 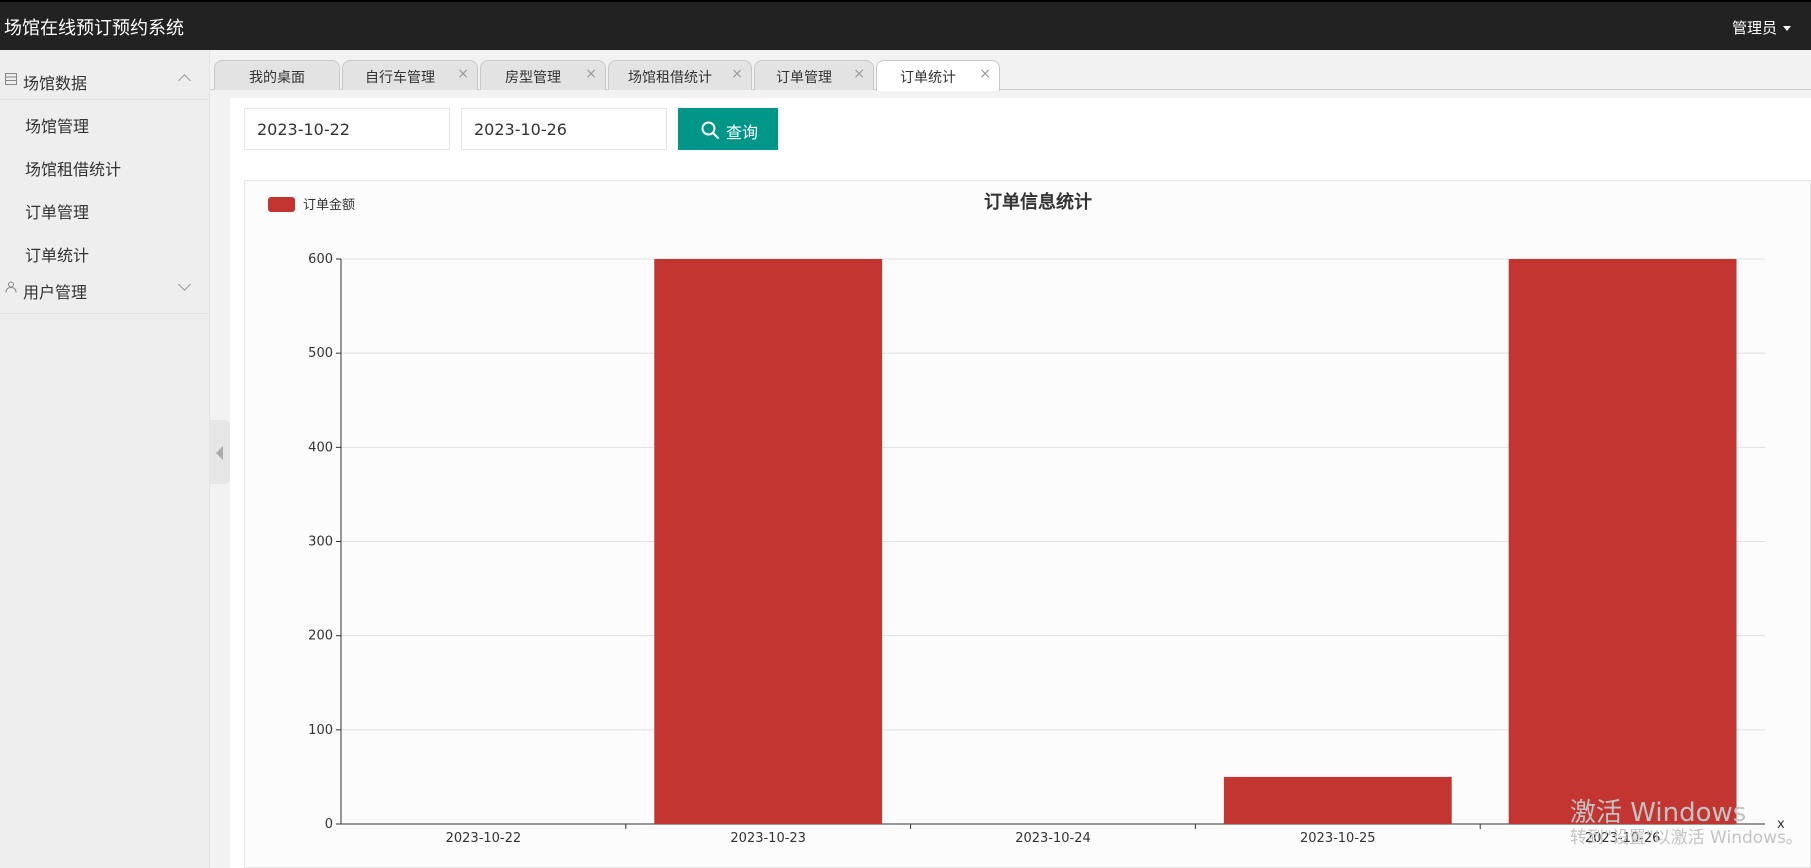 I want to click on y-tick-label: 600, so click(x=320, y=259).